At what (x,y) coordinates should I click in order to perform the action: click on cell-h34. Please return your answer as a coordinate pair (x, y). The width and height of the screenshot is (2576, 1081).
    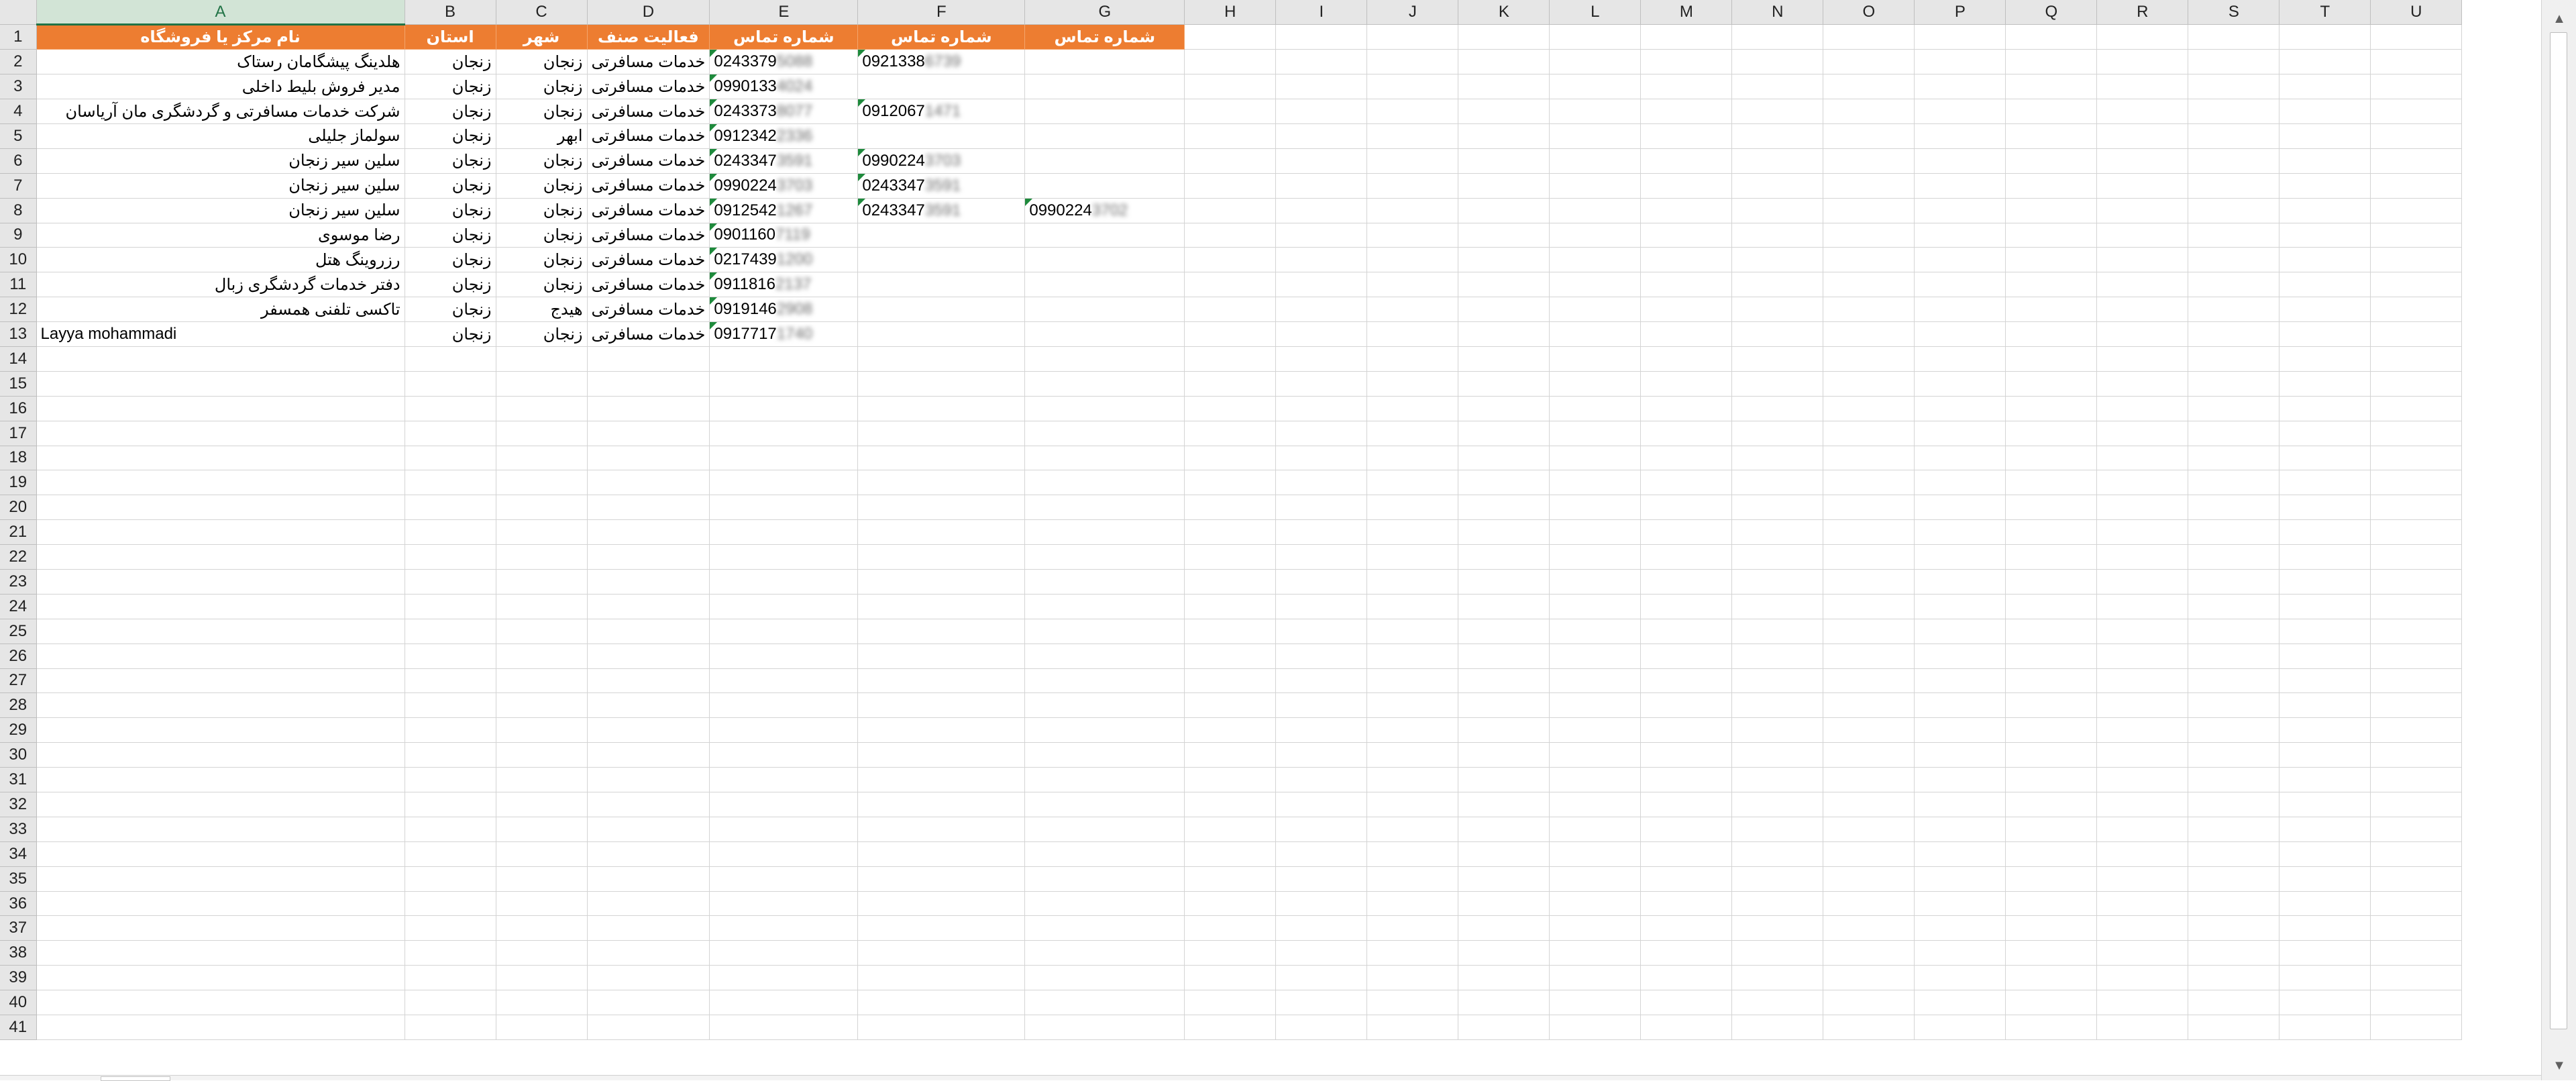
    Looking at the image, I should click on (1230, 854).